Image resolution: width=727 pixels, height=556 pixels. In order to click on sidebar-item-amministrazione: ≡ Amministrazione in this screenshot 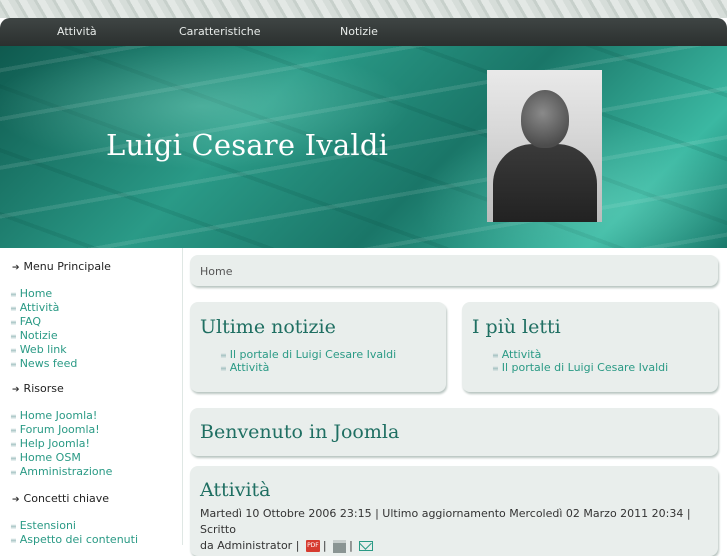, I will do `click(61, 472)`.